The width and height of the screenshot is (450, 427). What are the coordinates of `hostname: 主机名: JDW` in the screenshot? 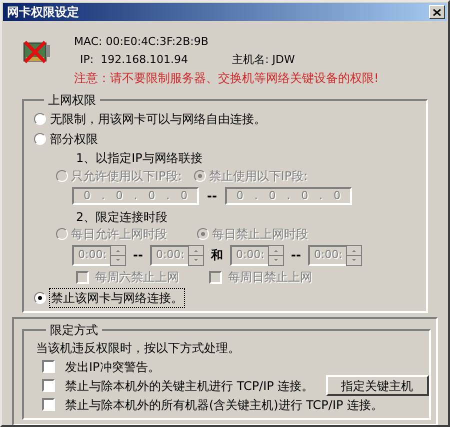 It's located at (263, 60).